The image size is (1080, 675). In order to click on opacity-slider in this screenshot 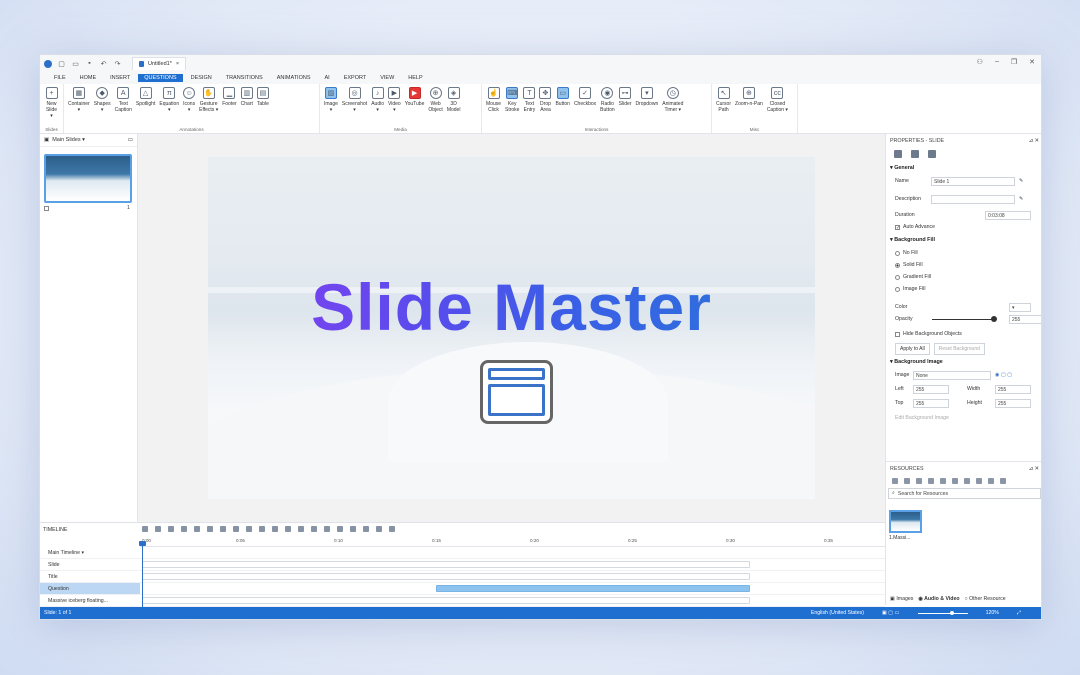, I will do `click(963, 319)`.